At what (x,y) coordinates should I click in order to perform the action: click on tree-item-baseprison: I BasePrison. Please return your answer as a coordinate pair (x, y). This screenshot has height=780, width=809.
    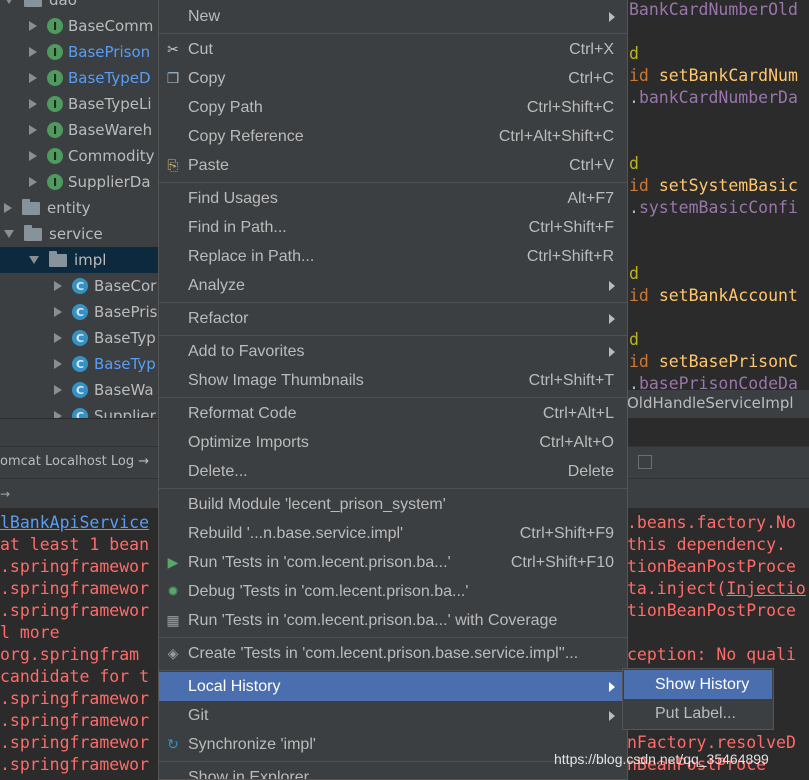
    Looking at the image, I should click on (80, 52).